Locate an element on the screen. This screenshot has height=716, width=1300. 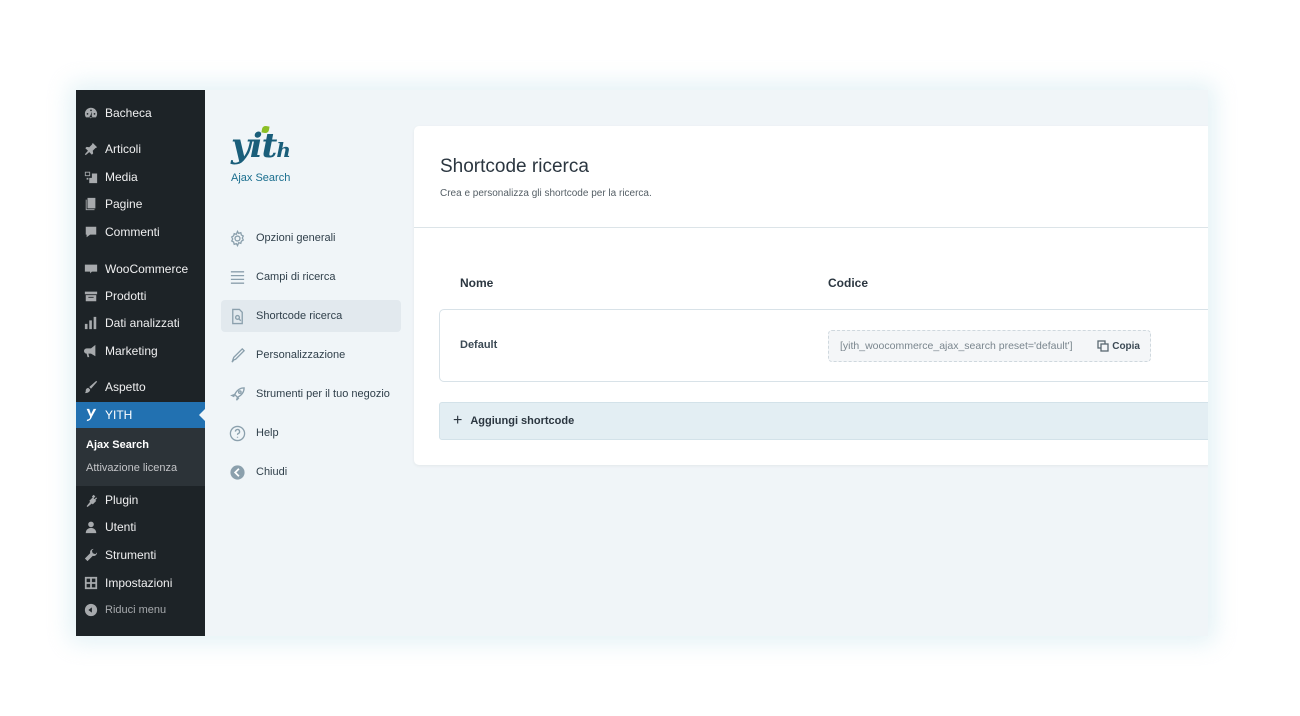
panel-nav-label: Opzioni generali is located at coordinates (296, 238).